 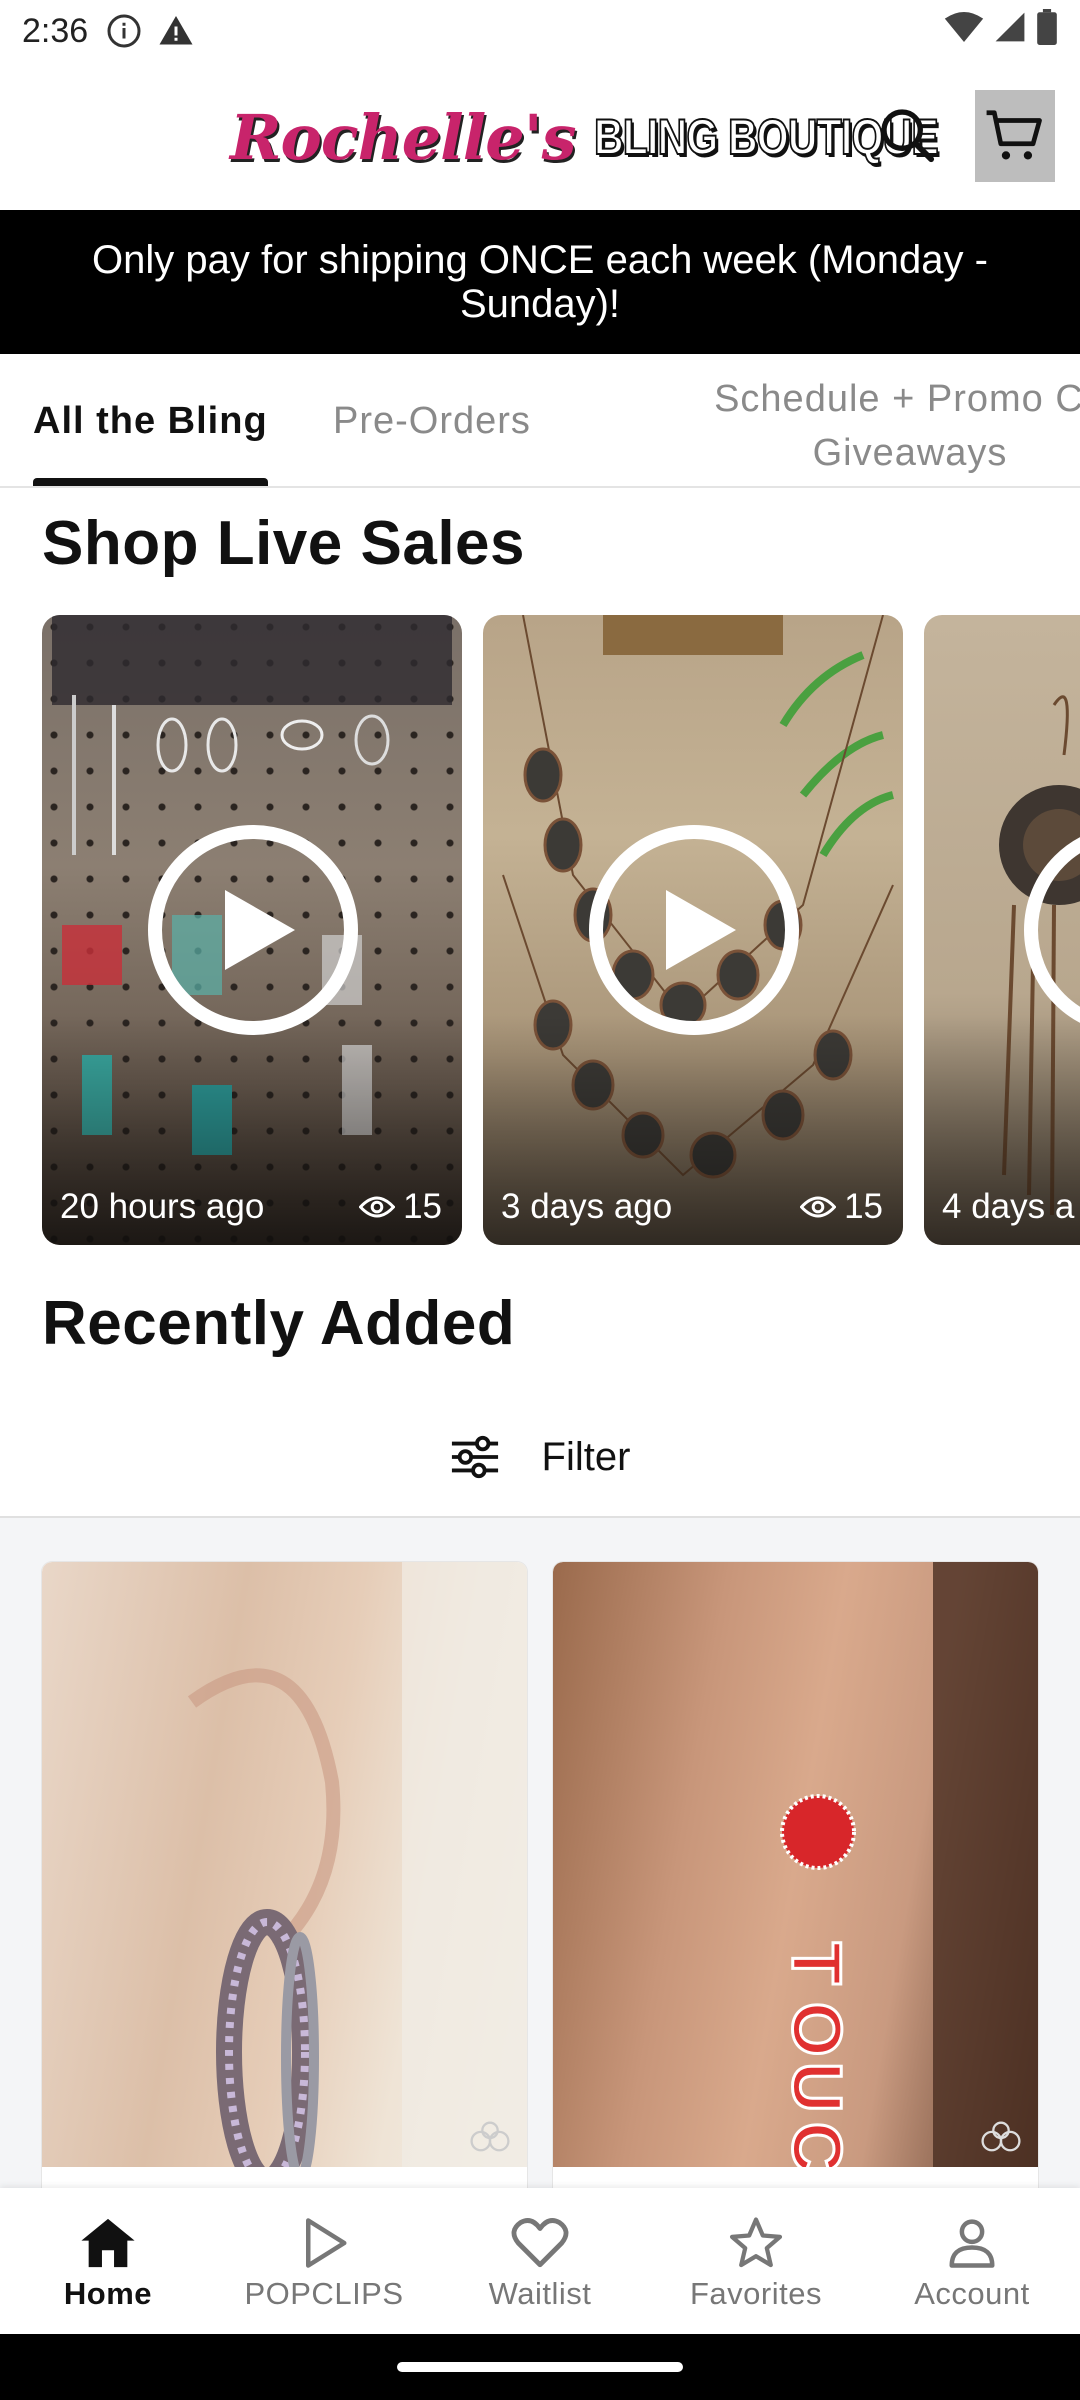 What do you see at coordinates (897, 399) in the screenshot?
I see `tab-schedule-line1: Schedule + Promo Co` at bounding box center [897, 399].